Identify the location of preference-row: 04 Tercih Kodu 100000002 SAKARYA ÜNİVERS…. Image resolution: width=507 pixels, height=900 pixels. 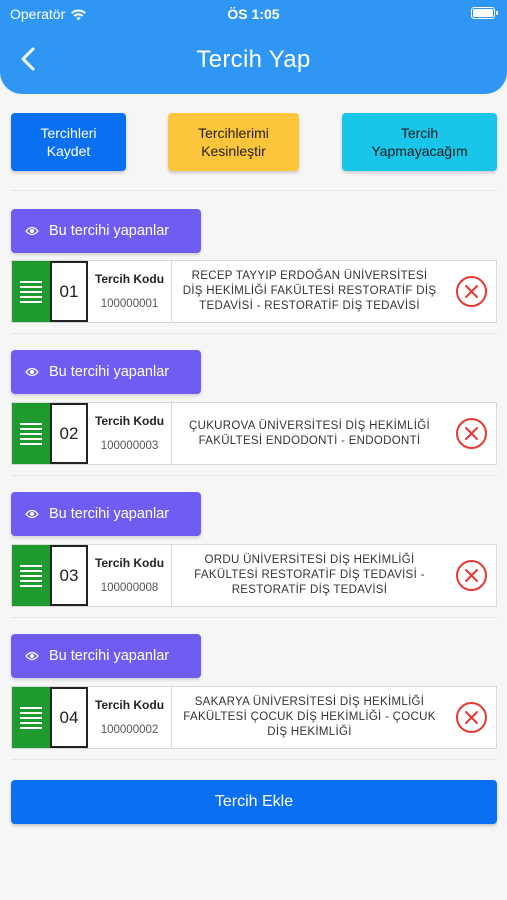
(254, 717).